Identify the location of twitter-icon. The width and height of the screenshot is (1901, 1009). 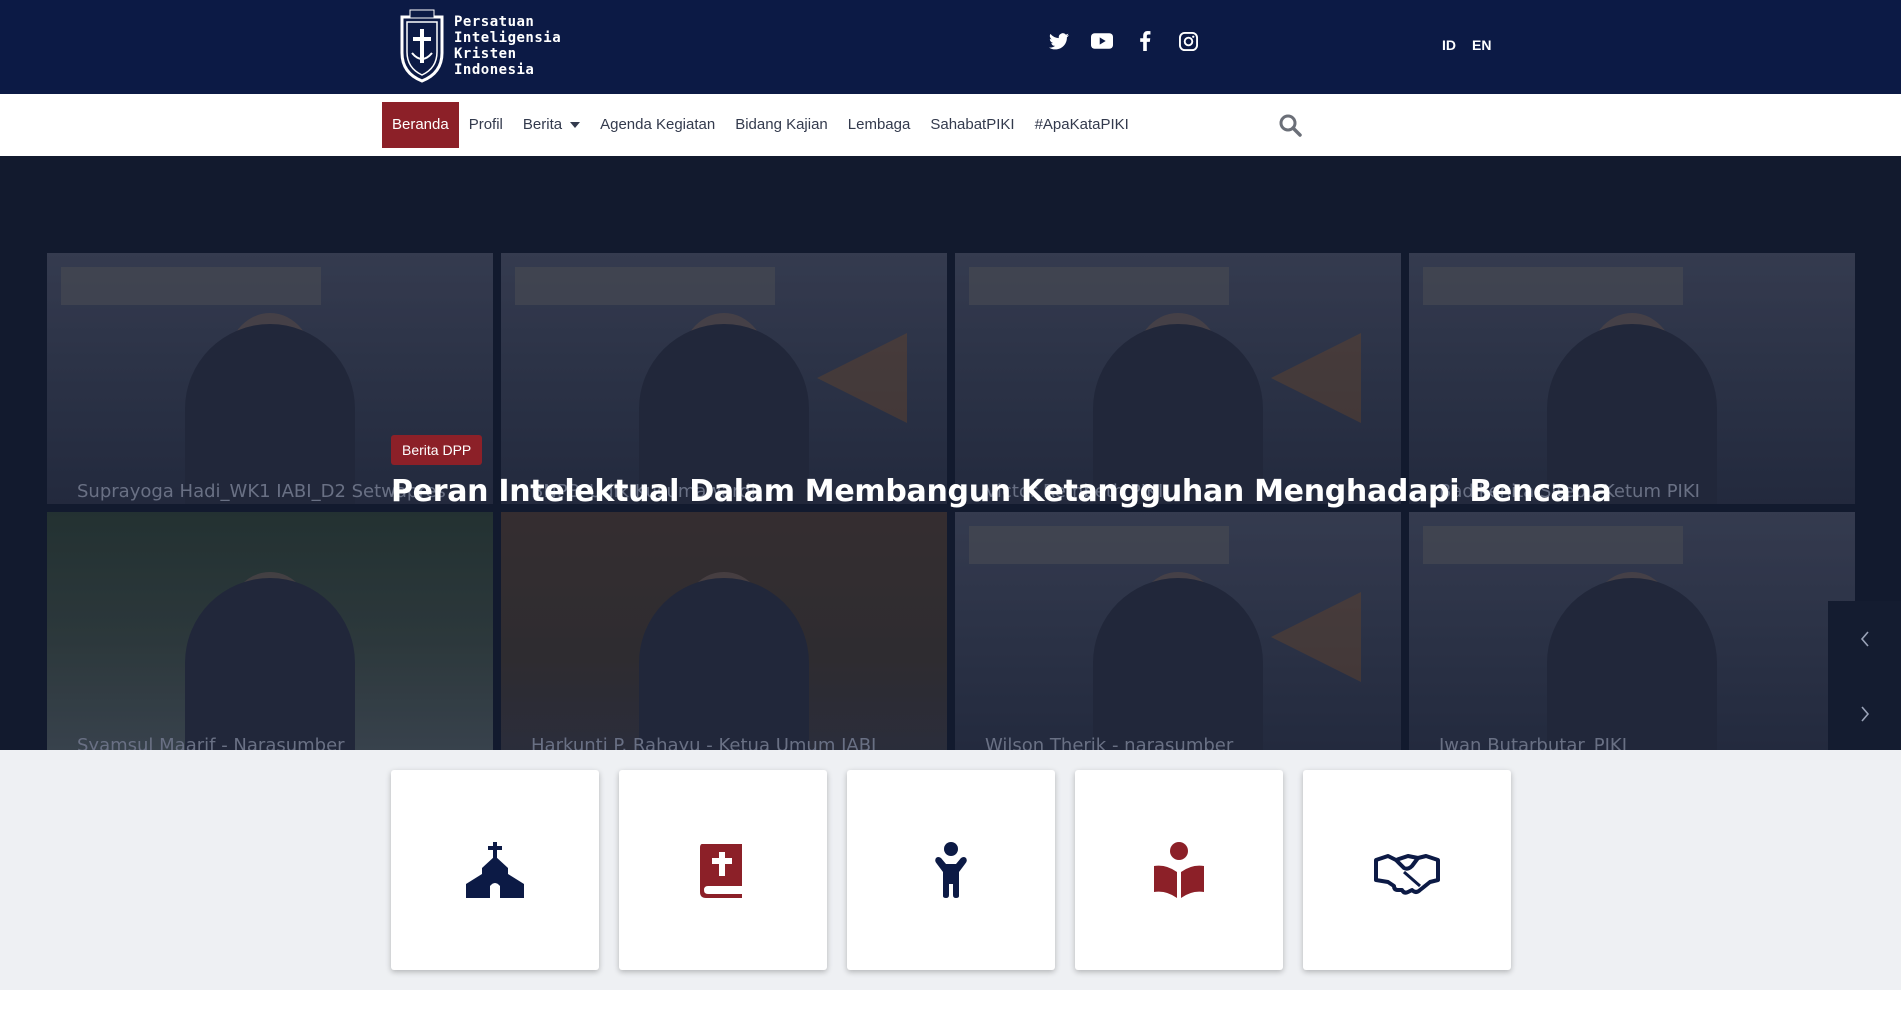
(1059, 41).